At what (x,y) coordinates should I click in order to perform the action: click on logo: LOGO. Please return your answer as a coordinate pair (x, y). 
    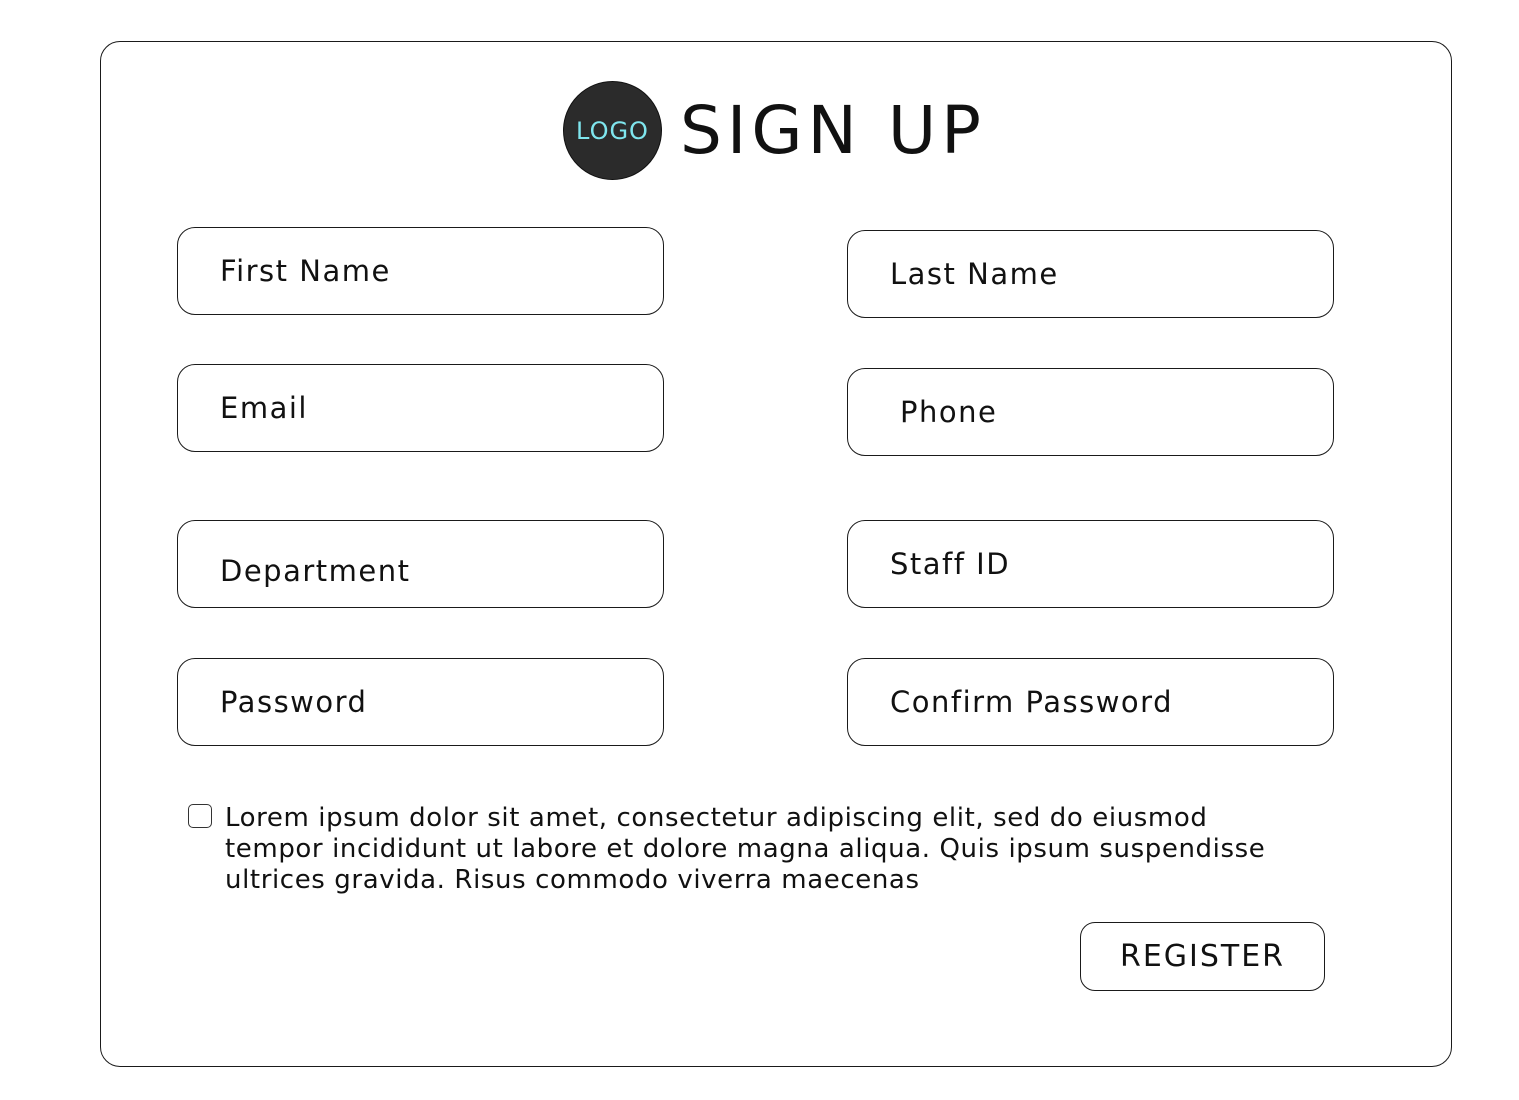
    Looking at the image, I should click on (612, 130).